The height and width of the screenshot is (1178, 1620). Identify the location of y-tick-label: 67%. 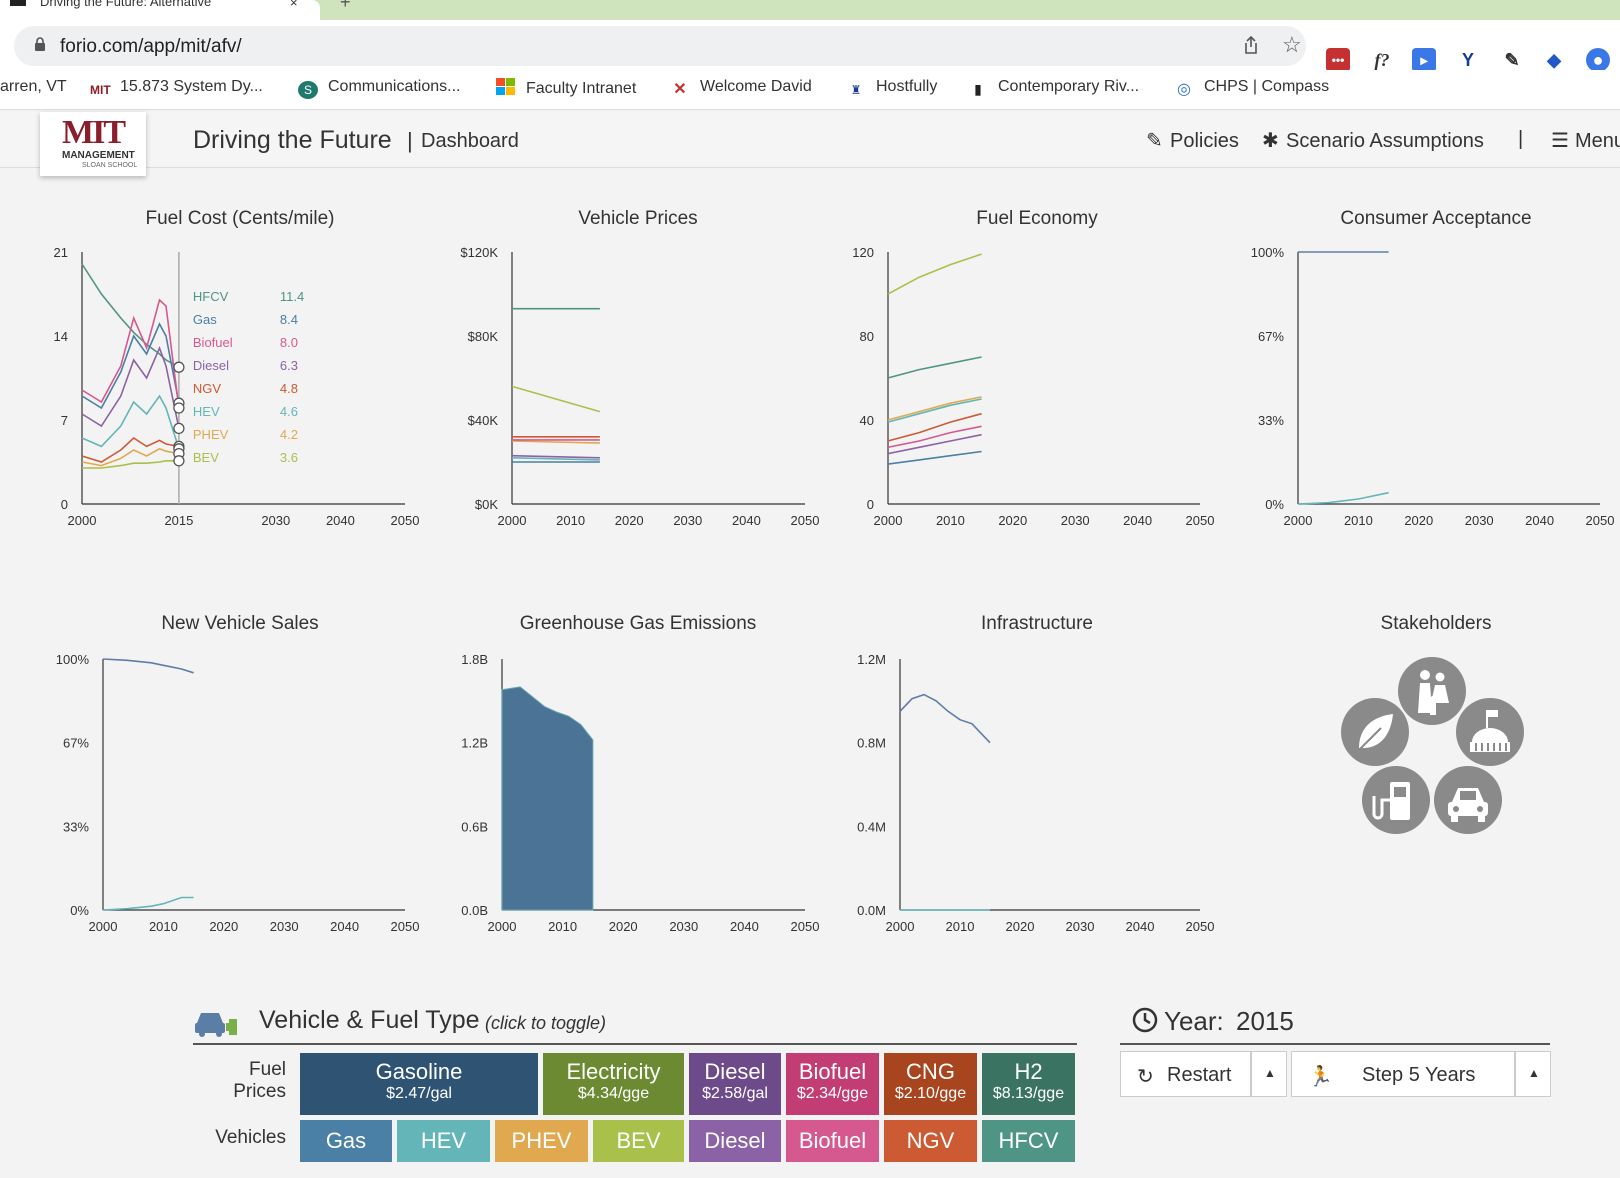
(1271, 336).